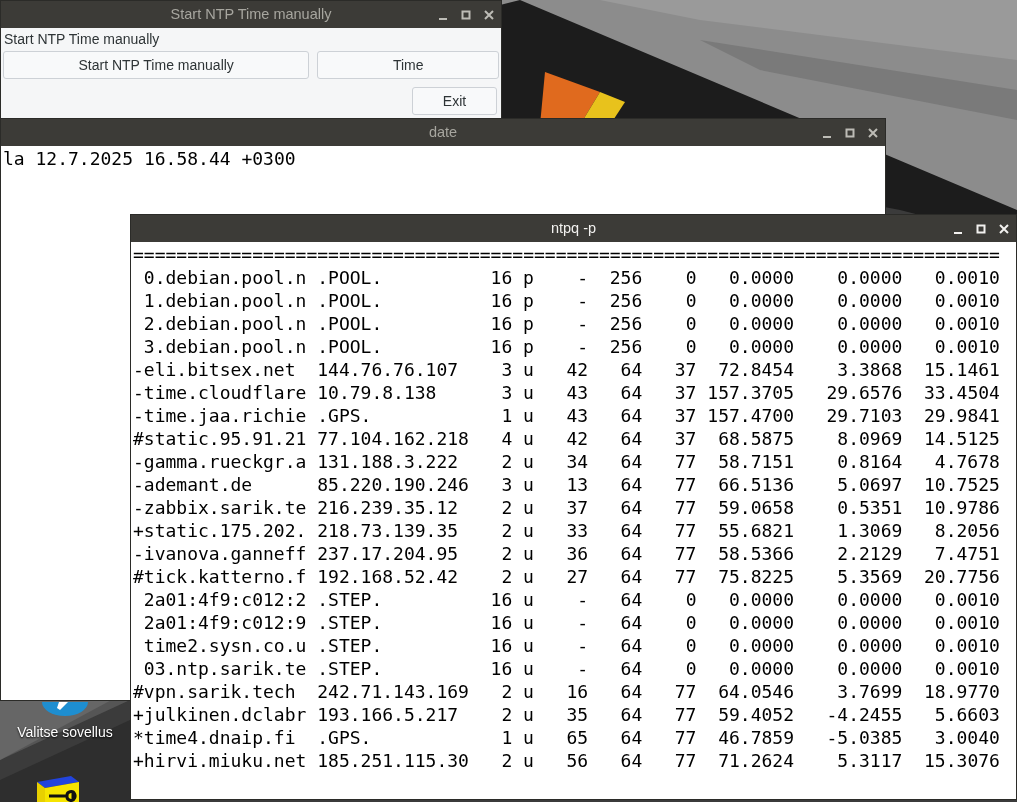  I want to click on table-cell-text: 1, so click(506, 737).